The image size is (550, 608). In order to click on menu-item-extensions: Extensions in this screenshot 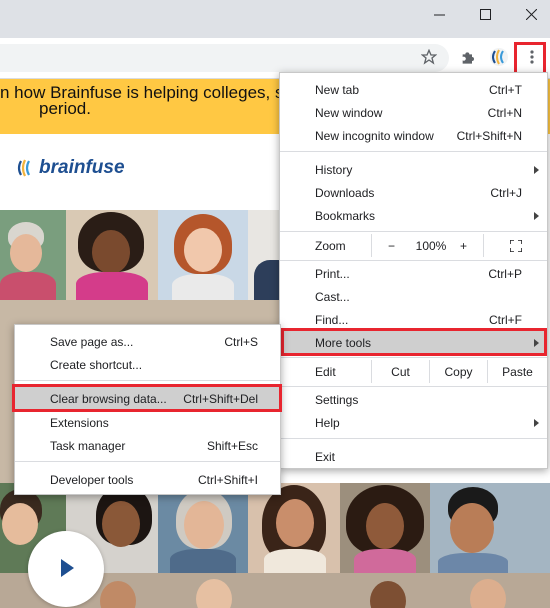, I will do `click(147, 422)`.